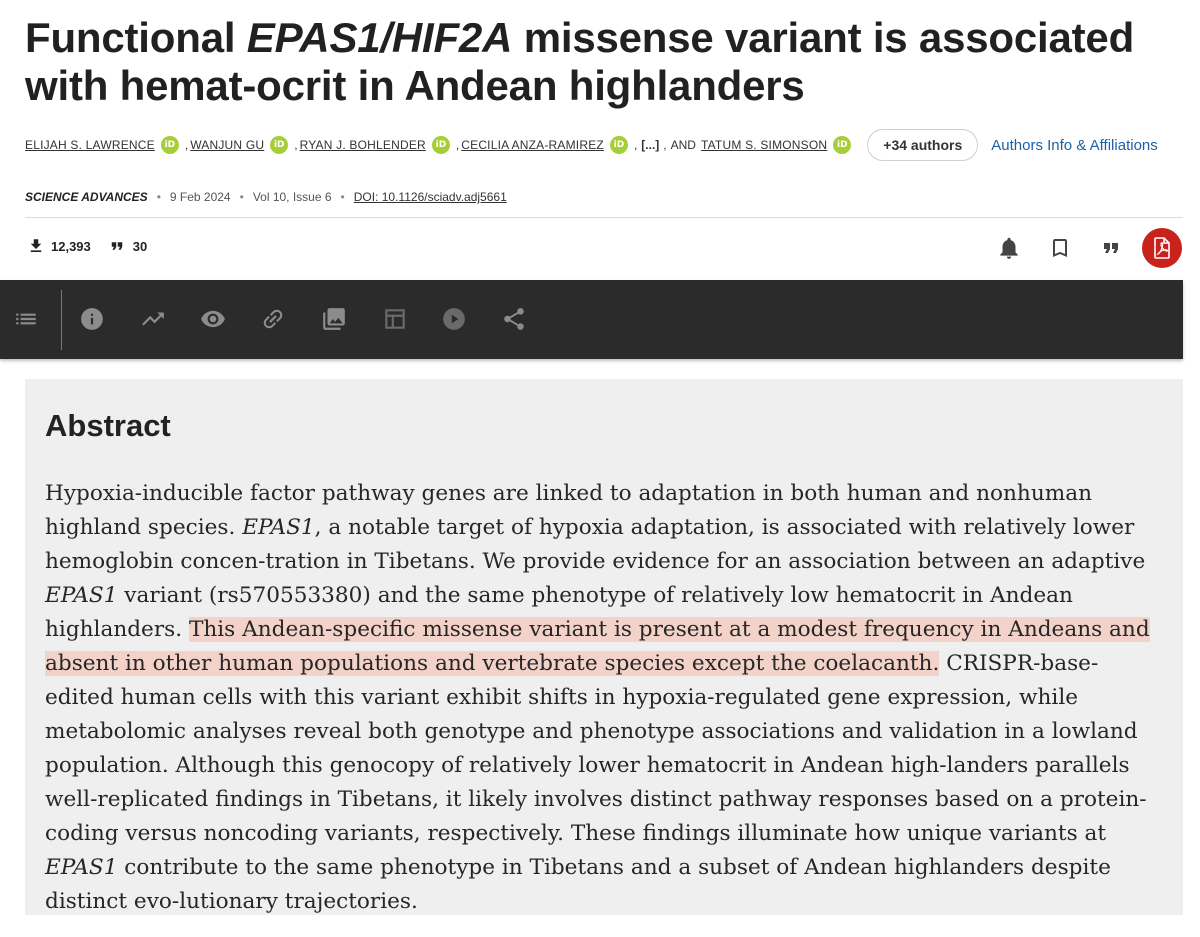  Describe the element at coordinates (136, 37) in the screenshot. I see `title-part1: Functional` at that location.